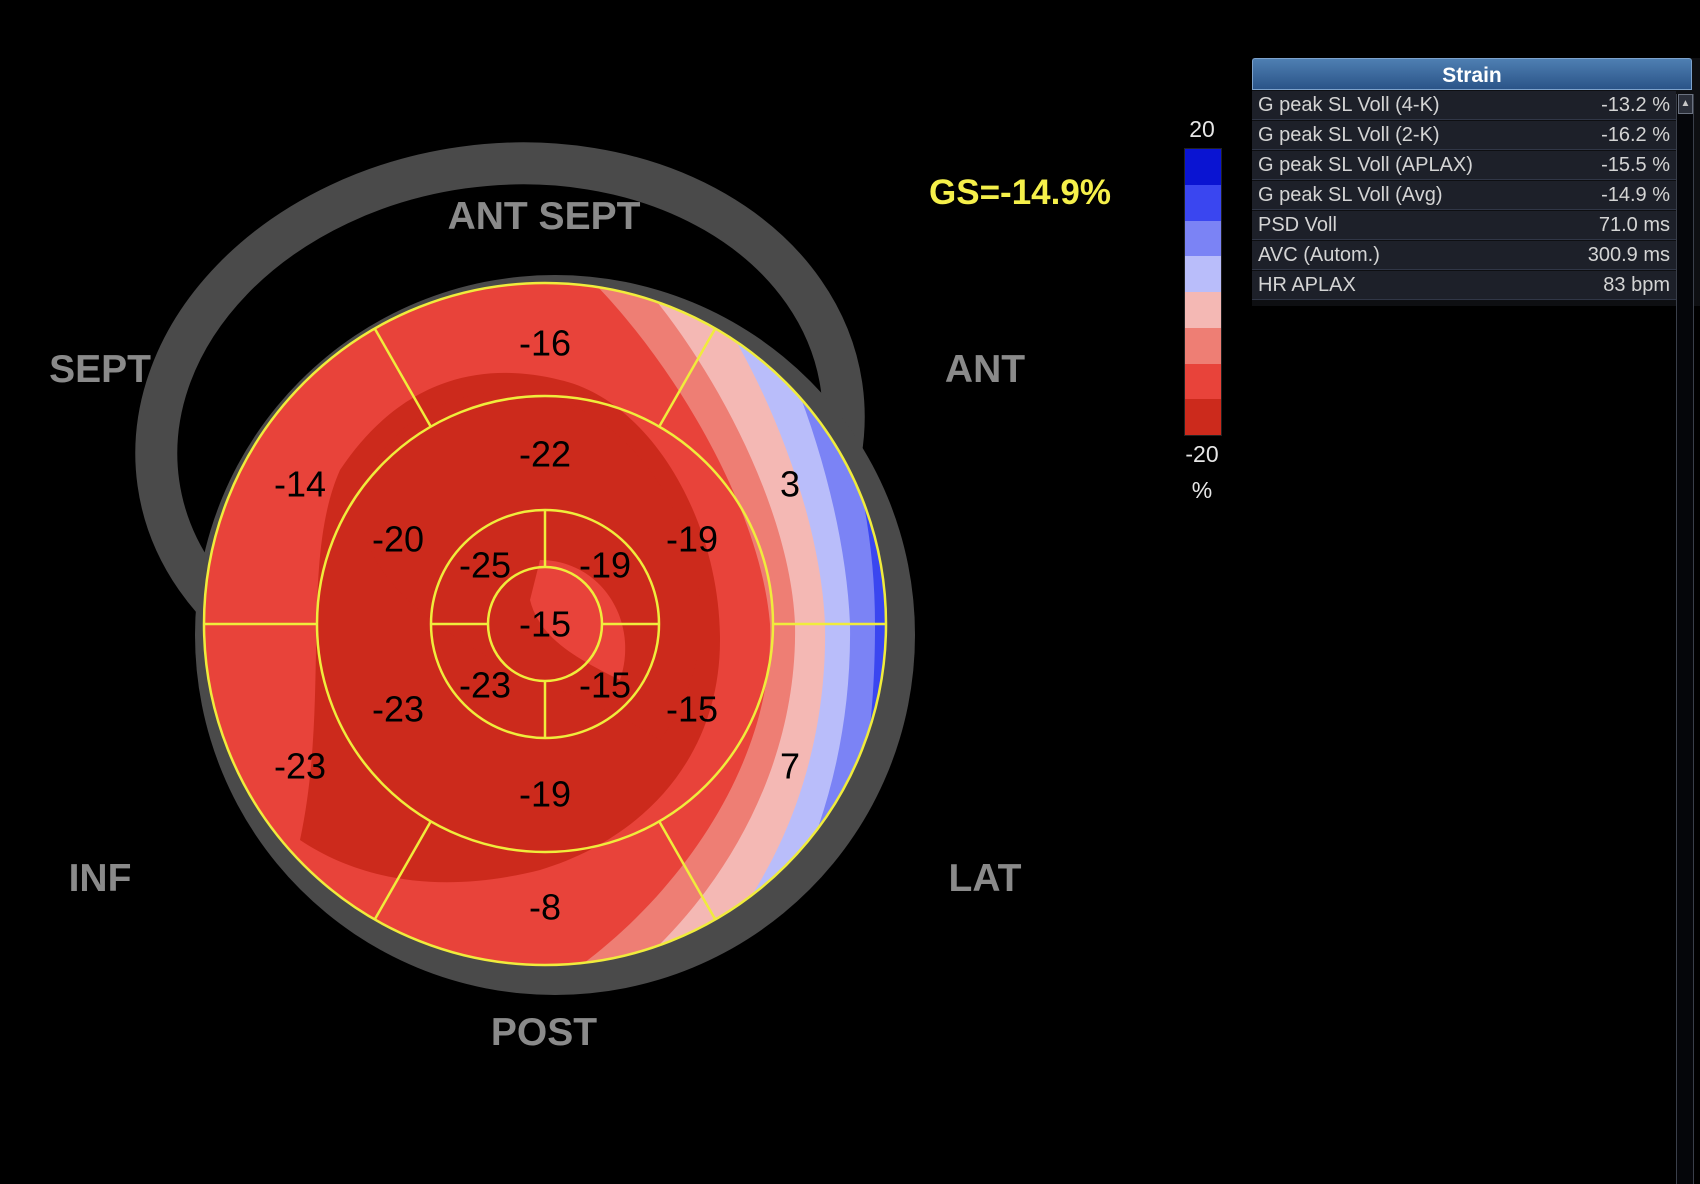  I want to click on result-label: G peak SL Voll (4-K), so click(1349, 104).